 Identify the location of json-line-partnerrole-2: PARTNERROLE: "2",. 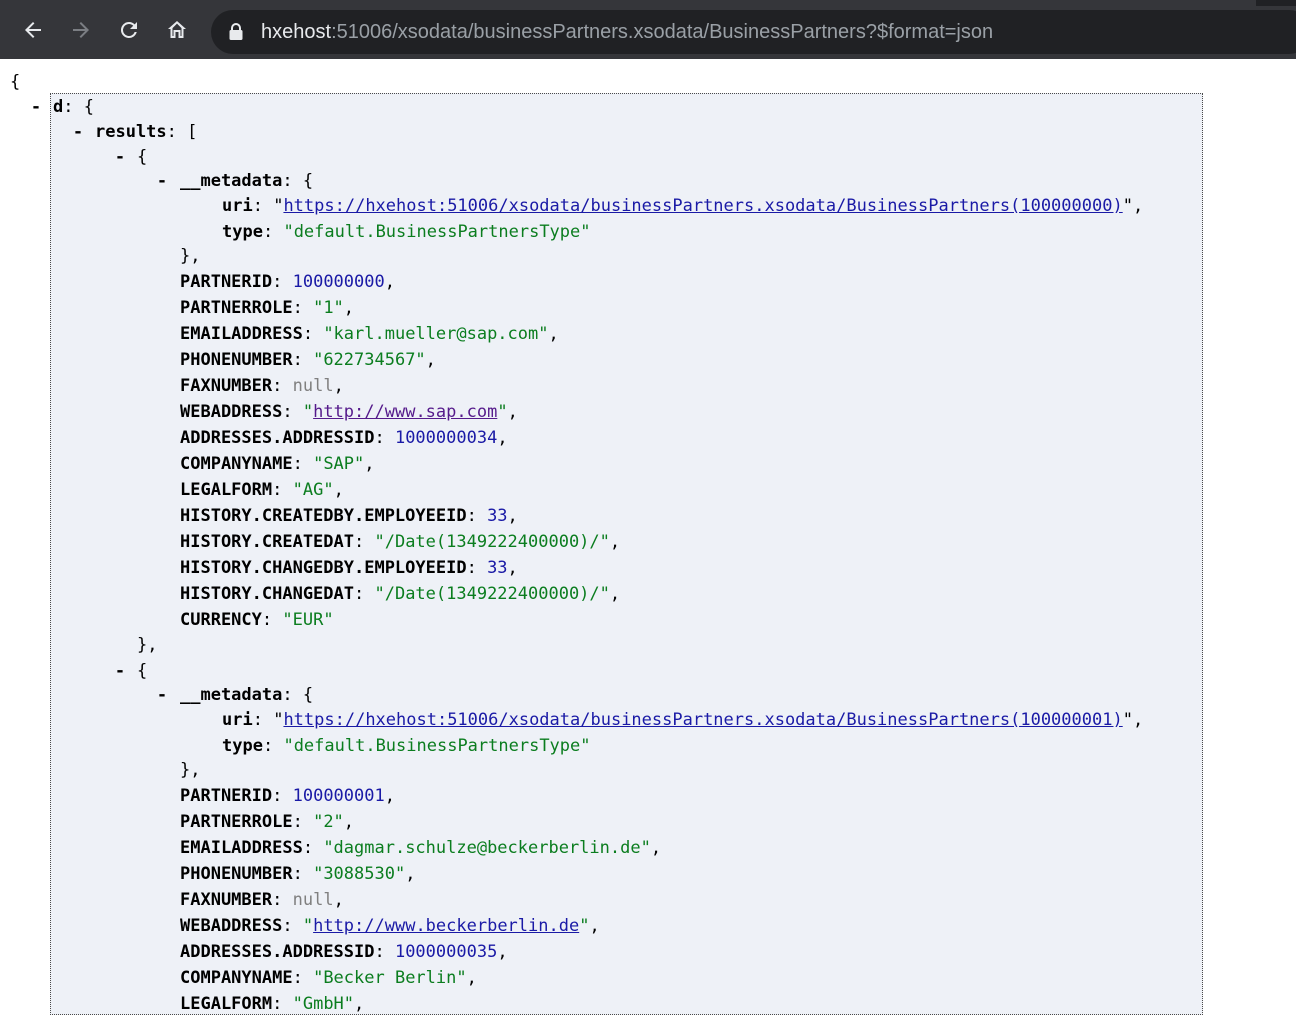
(267, 822).